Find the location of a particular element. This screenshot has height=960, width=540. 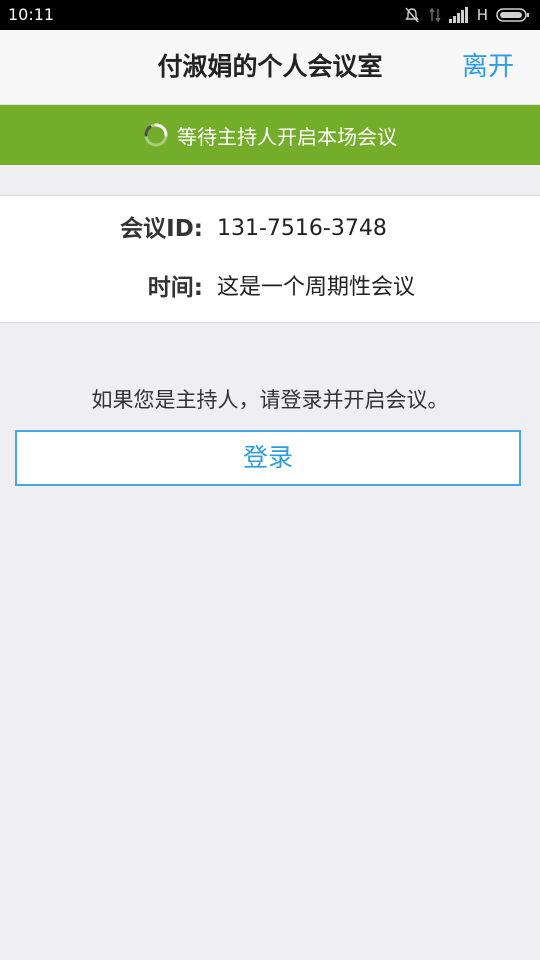

status-icons: H is located at coordinates (466, 15).